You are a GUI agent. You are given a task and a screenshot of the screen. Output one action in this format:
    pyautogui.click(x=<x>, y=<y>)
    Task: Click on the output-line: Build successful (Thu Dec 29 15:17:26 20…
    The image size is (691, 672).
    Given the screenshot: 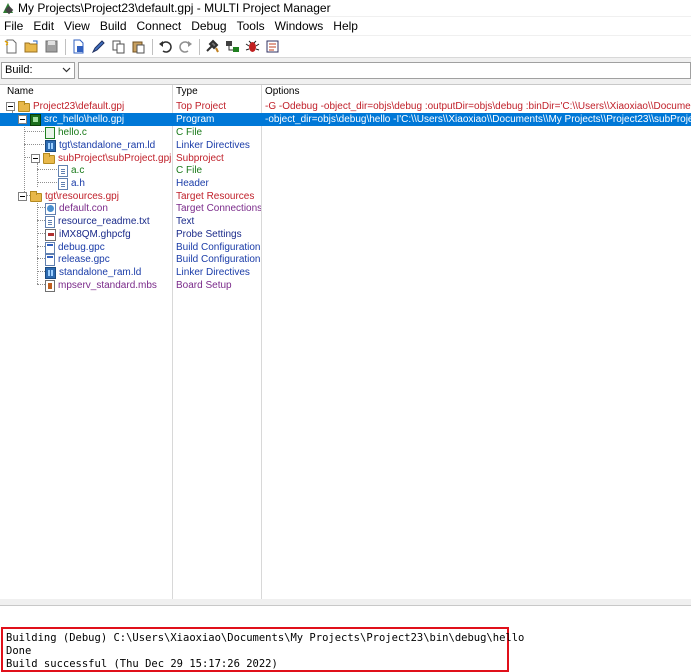 What is the action you would take?
    pyautogui.click(x=142, y=664)
    